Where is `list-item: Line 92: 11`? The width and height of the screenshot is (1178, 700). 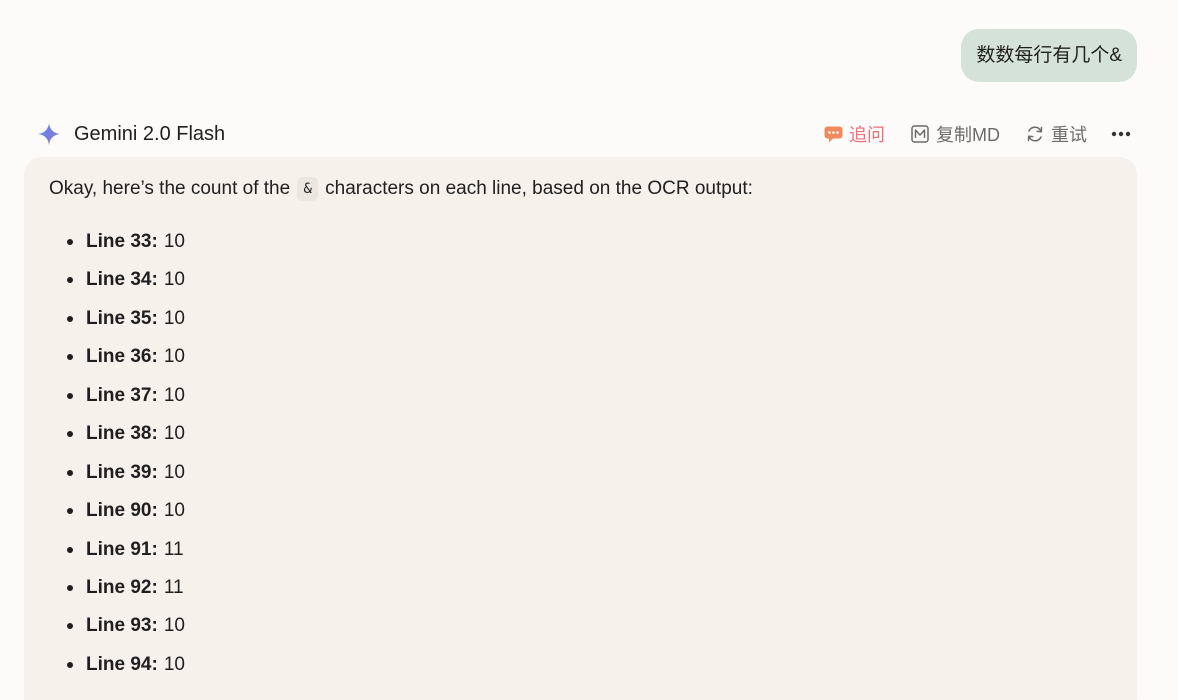
list-item: Line 92: 11 is located at coordinates (117, 592).